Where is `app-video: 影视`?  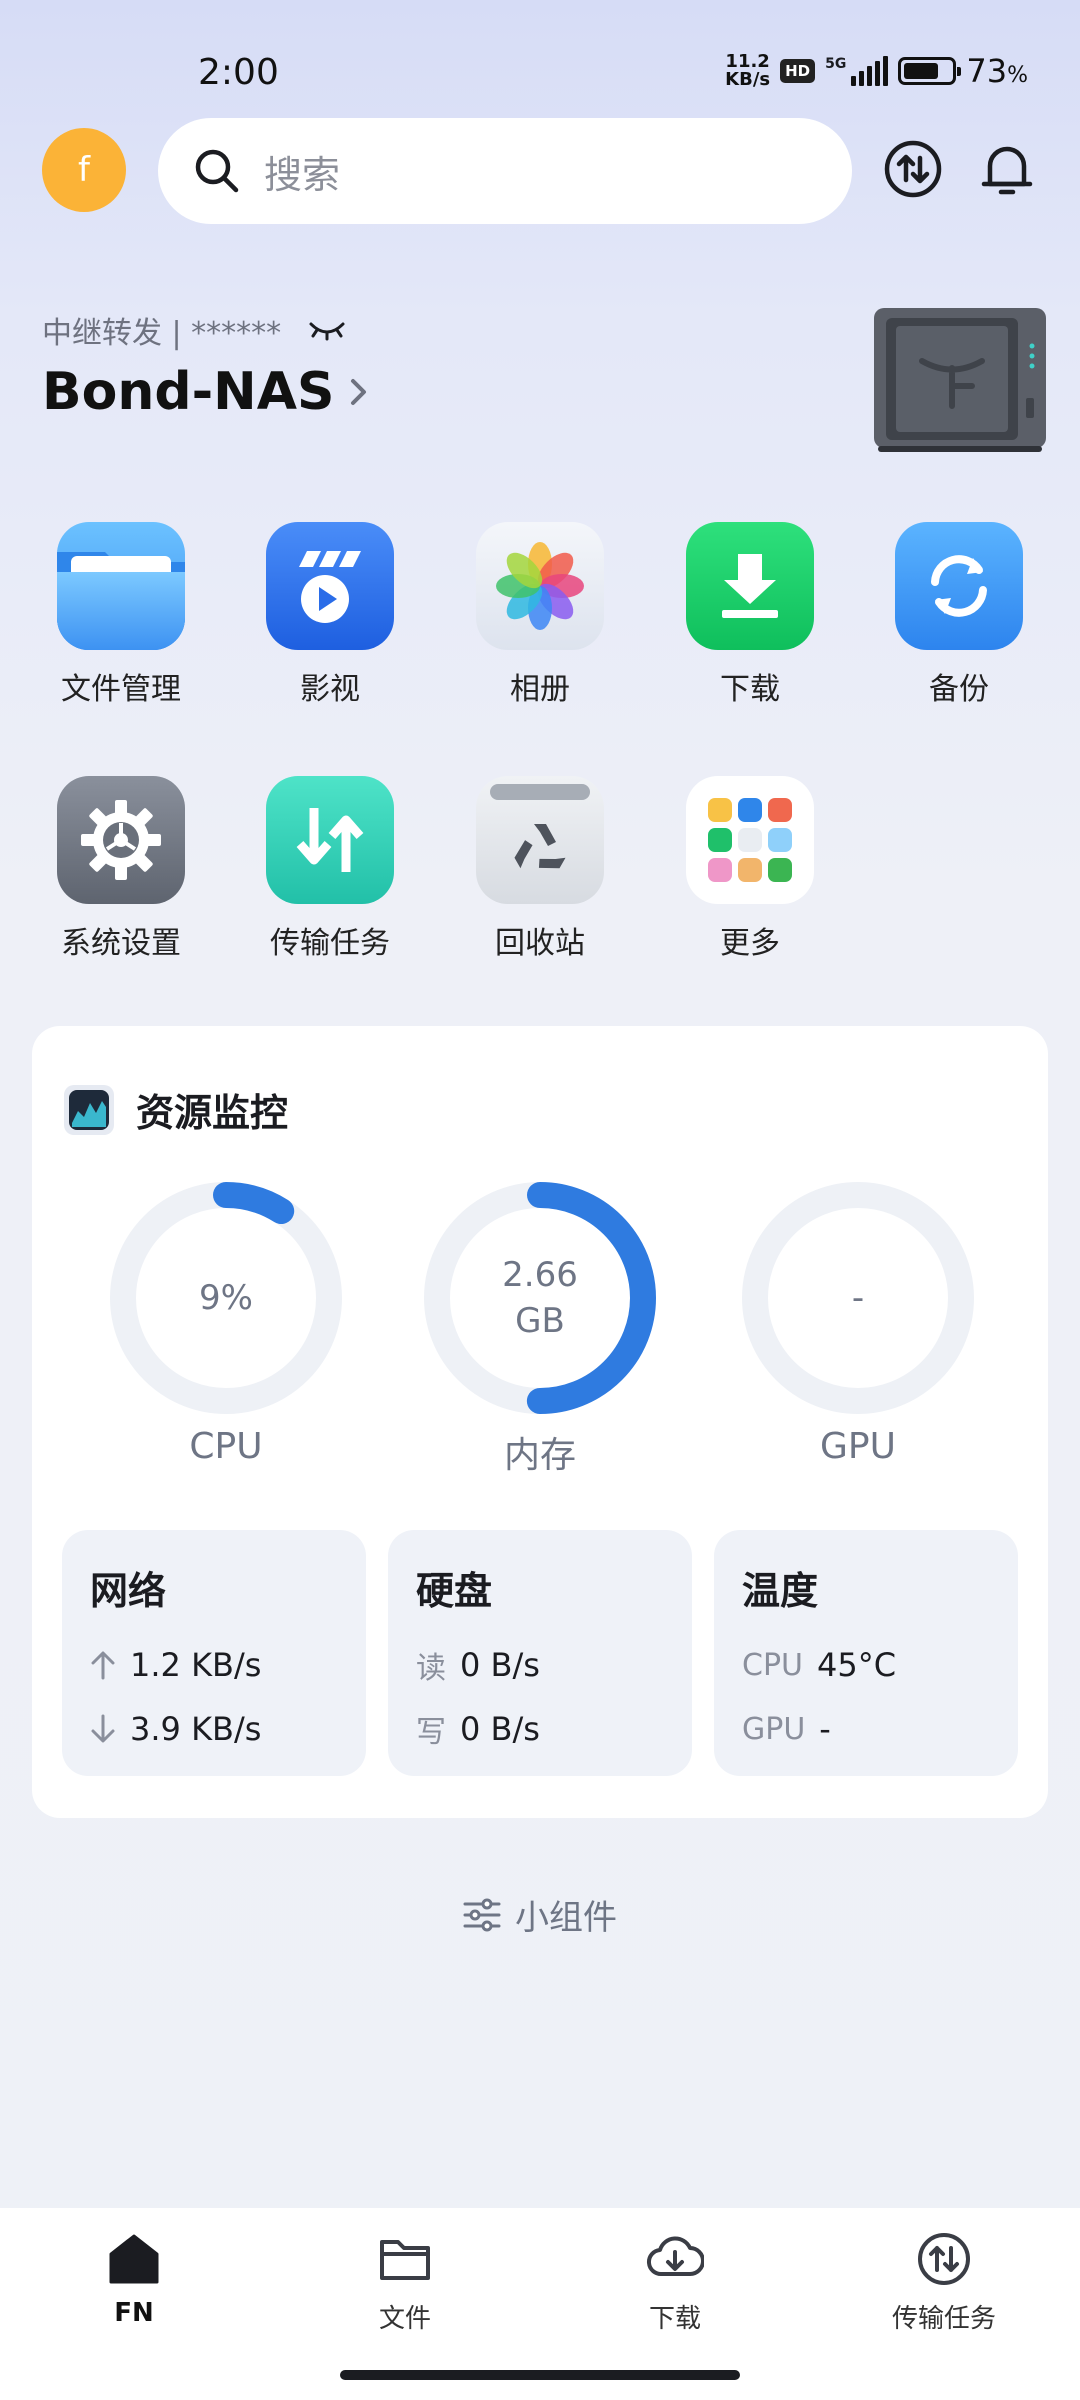
app-video: 影视 is located at coordinates (330, 615).